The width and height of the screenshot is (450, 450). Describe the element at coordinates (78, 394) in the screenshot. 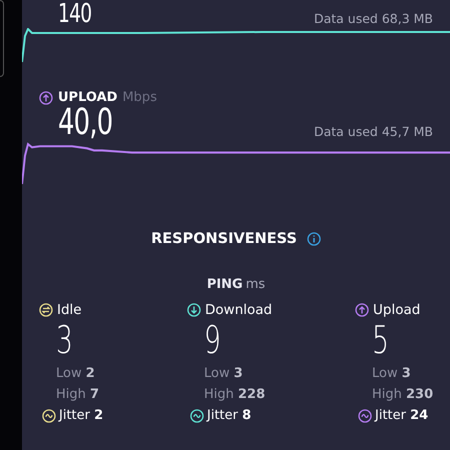

I see `high-ping-text: High 7` at that location.